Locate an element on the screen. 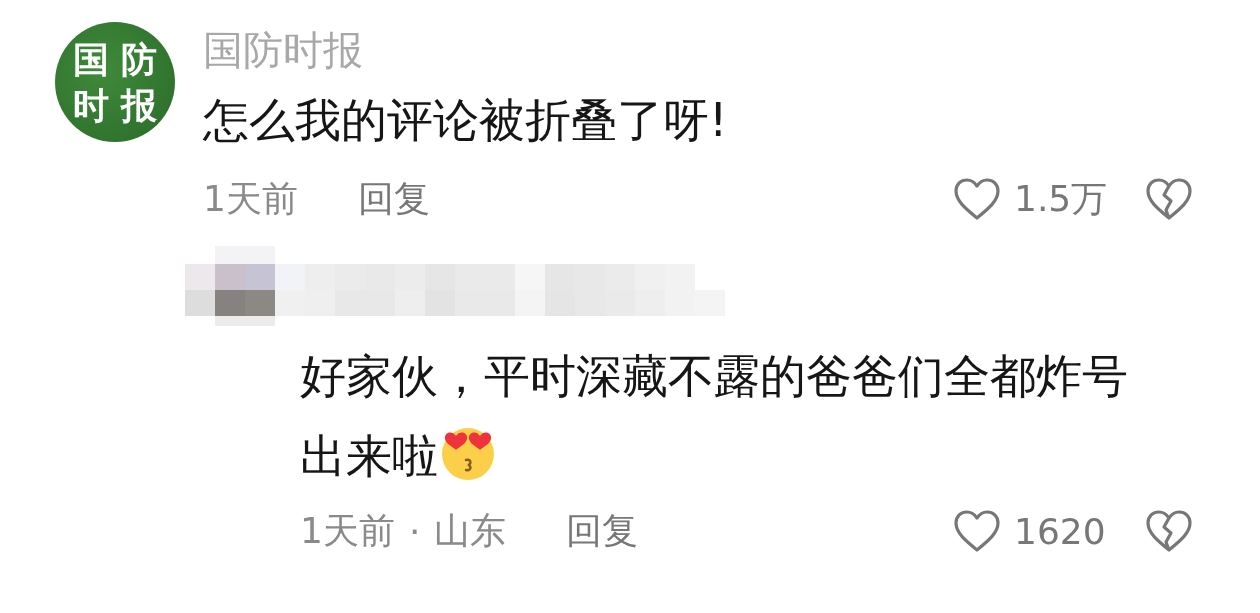 This screenshot has width=1260, height=613. reply-location: 山东 is located at coordinates (470, 530).